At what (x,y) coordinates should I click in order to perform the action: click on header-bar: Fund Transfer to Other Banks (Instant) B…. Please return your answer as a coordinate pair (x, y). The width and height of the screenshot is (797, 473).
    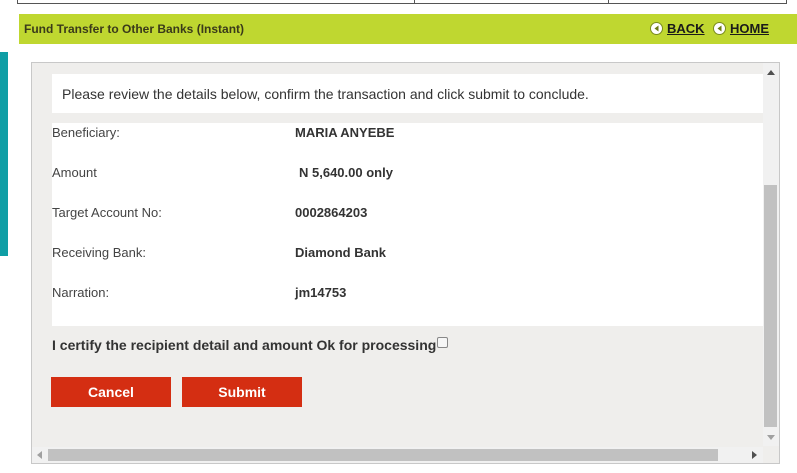
    Looking at the image, I should click on (408, 29).